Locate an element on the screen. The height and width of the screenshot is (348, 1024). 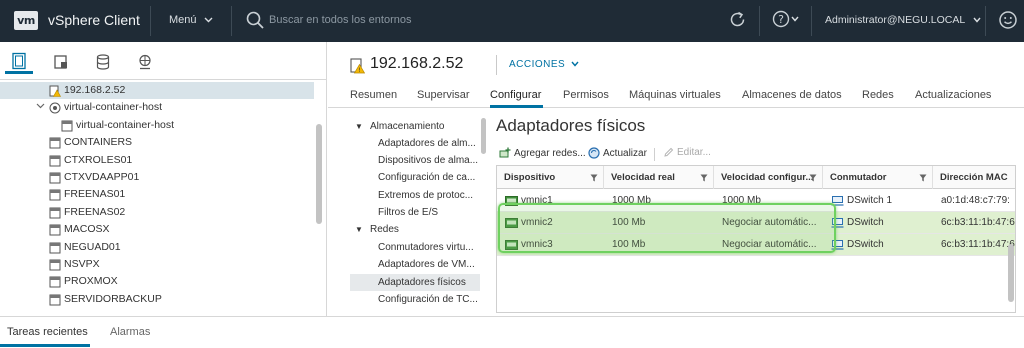
search-icon is located at coordinates (255, 21).